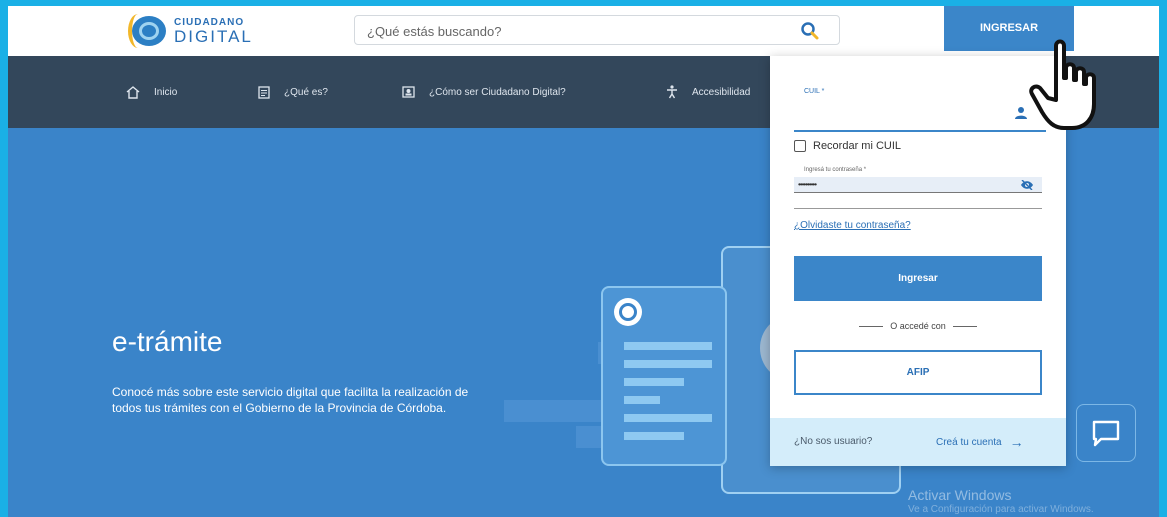  What do you see at coordinates (133, 92) in the screenshot?
I see `home-icon` at bounding box center [133, 92].